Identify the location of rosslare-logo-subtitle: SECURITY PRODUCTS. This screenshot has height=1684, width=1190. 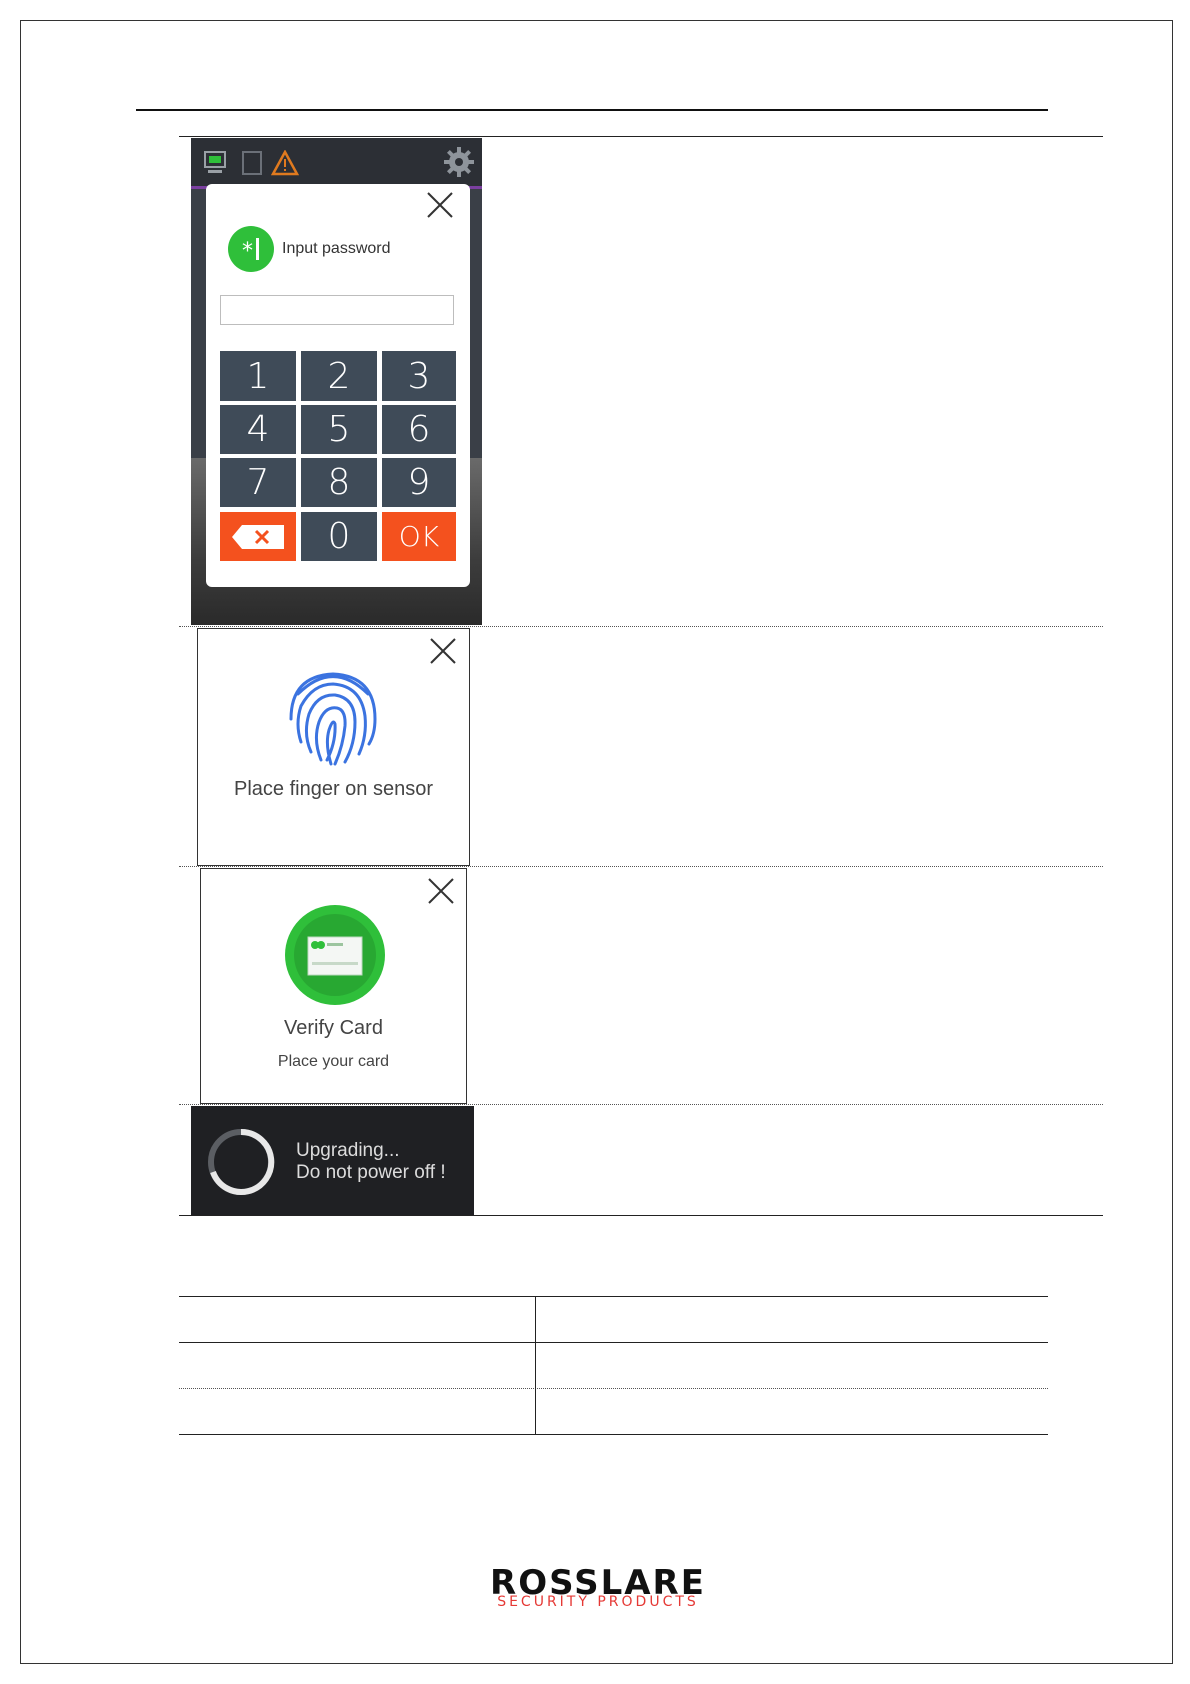
(598, 1602).